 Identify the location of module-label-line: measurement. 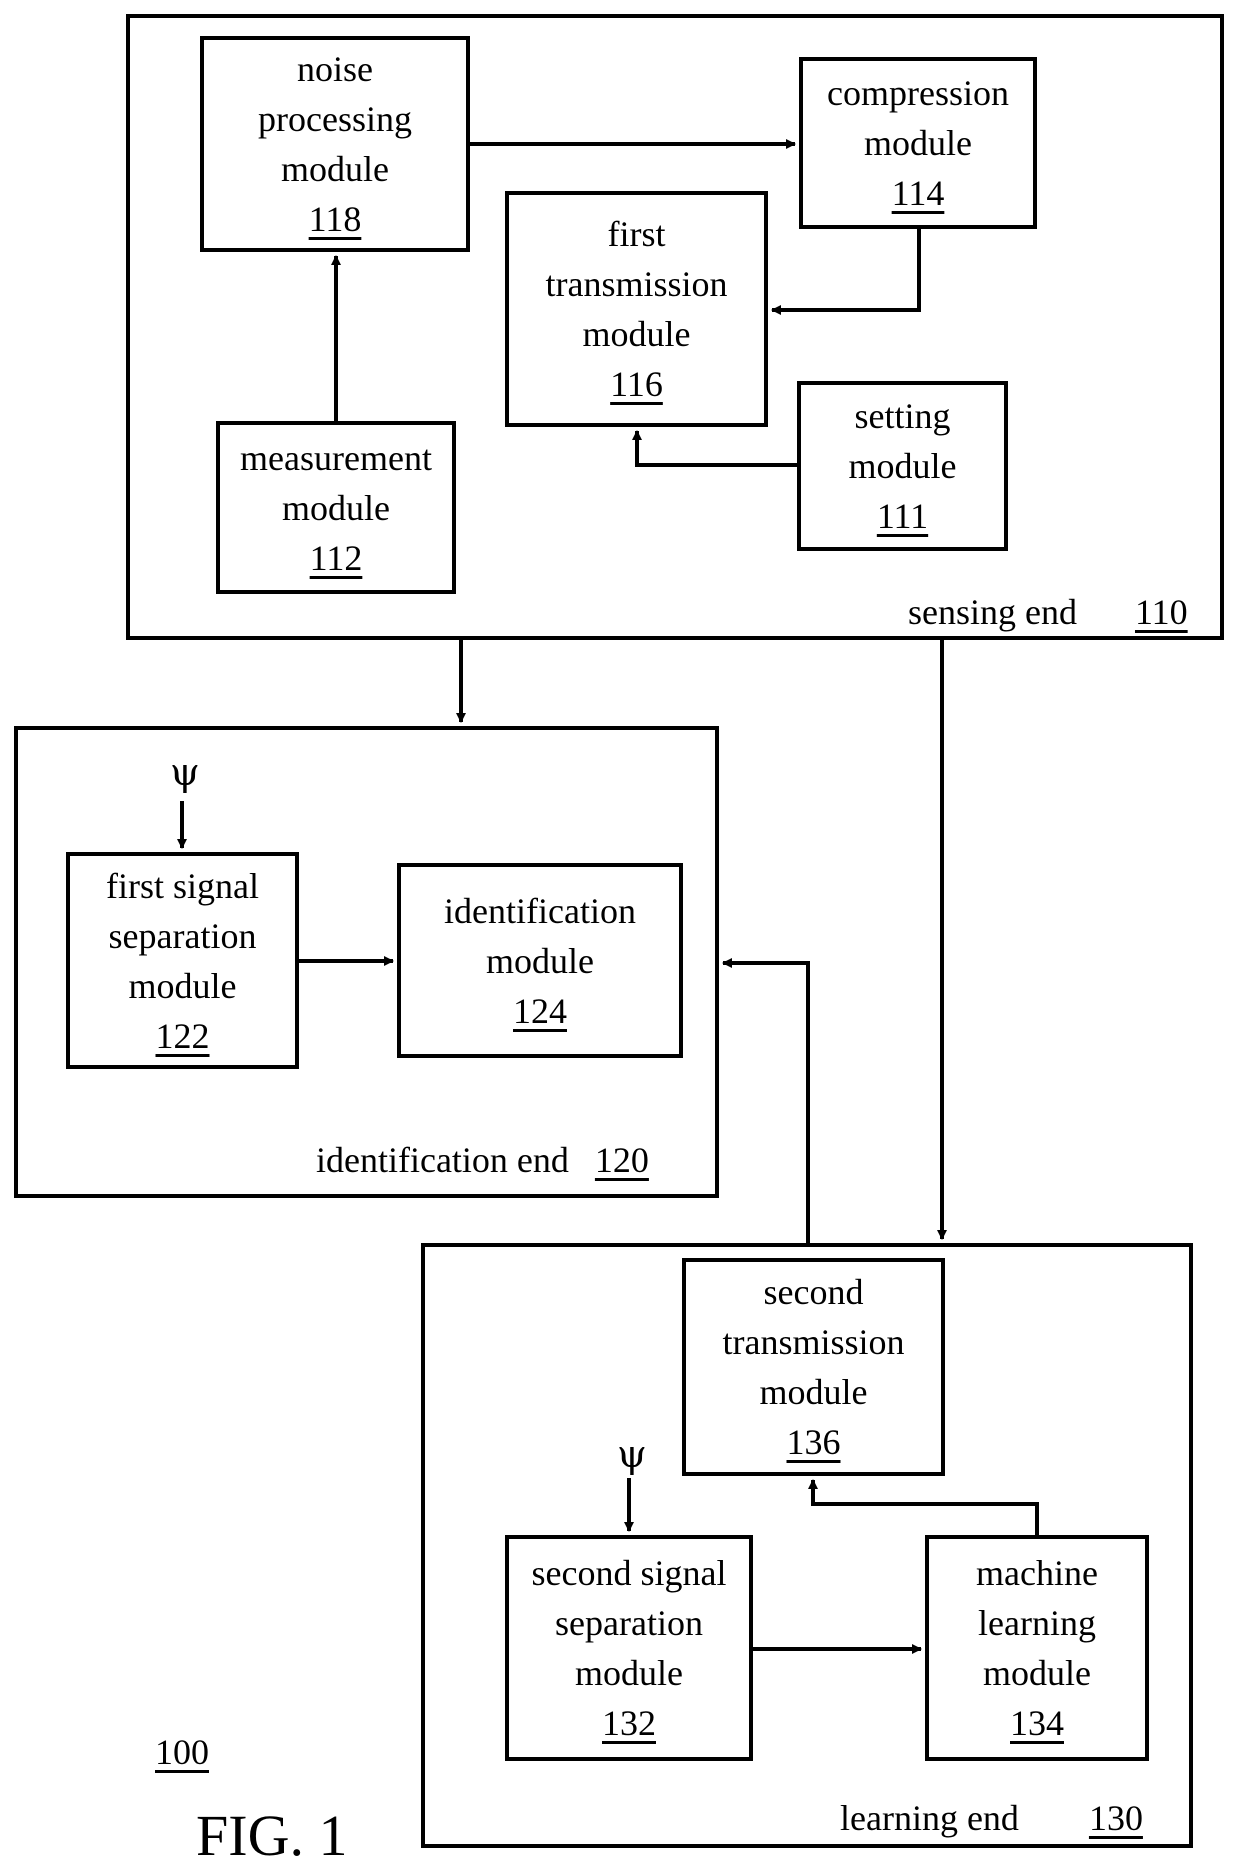
(336, 457).